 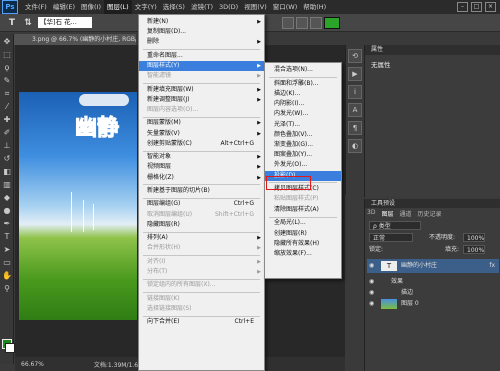 I want to click on opacity-input: 100%, so click(x=474, y=237).